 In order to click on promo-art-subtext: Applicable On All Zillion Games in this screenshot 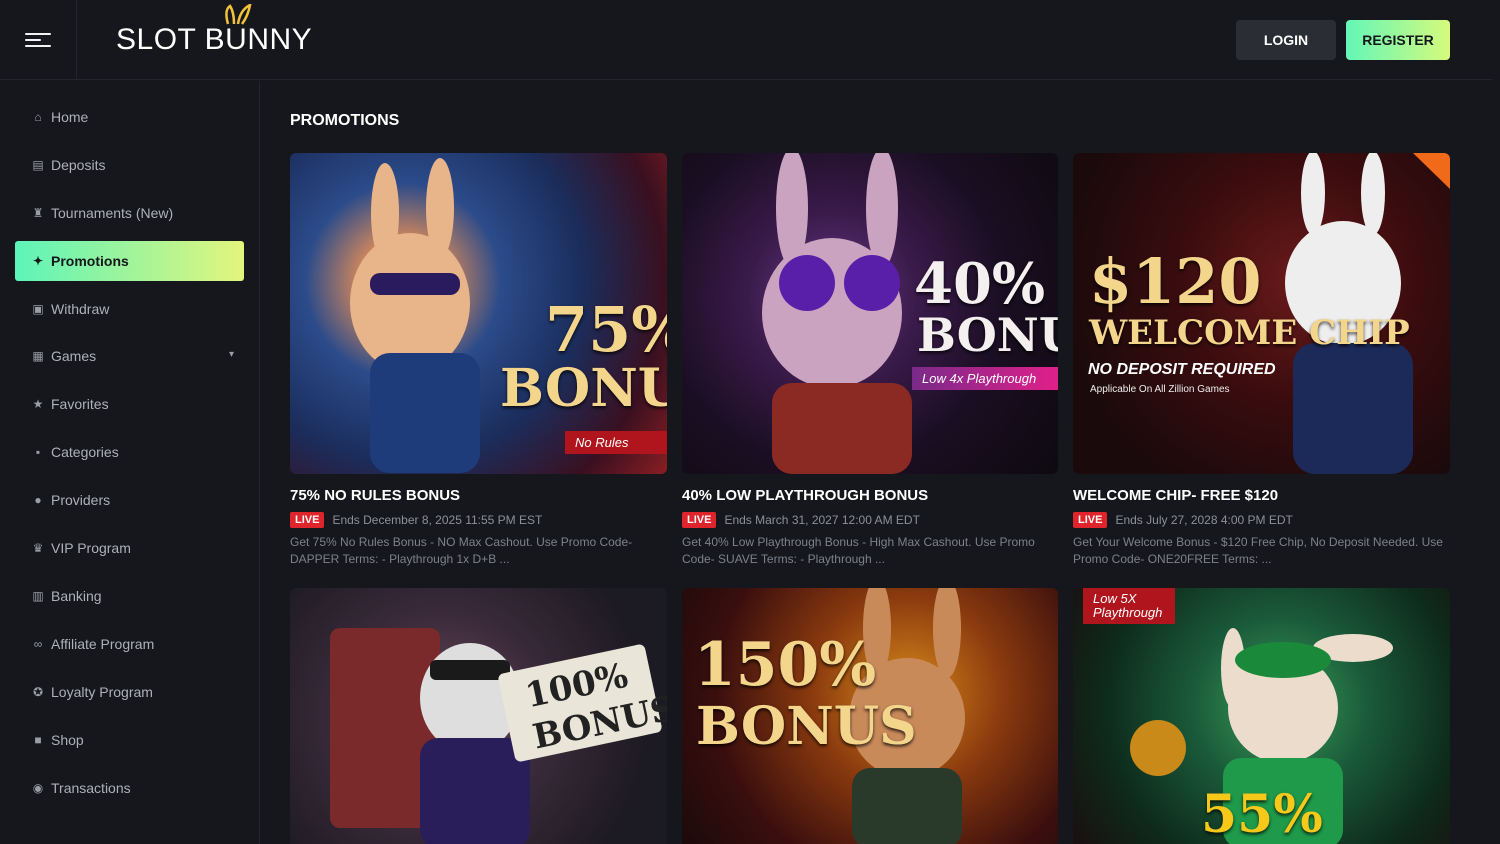, I will do `click(1160, 389)`.